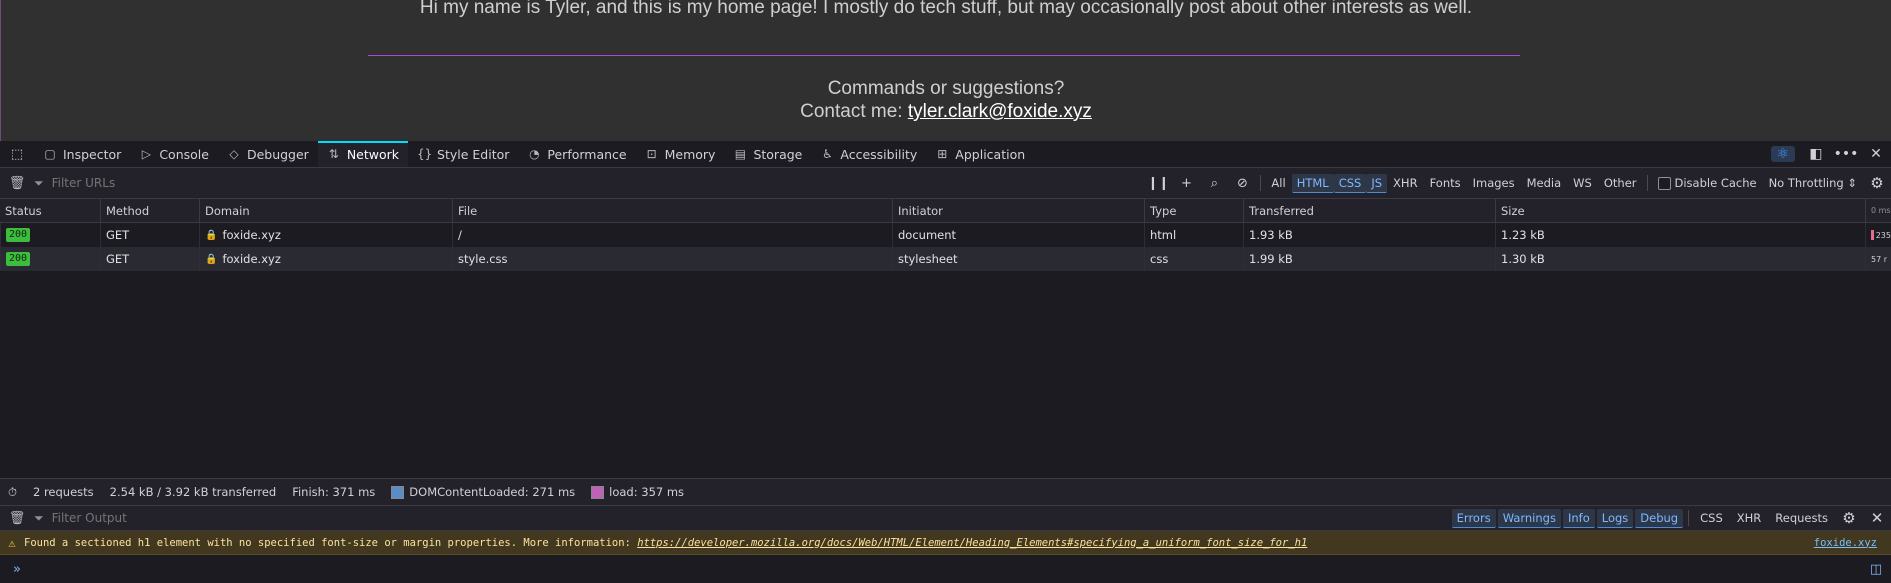 Image resolution: width=1891 pixels, height=583 pixels. Describe the element at coordinates (1544, 183) in the screenshot. I see `type-filter-media: Media` at that location.